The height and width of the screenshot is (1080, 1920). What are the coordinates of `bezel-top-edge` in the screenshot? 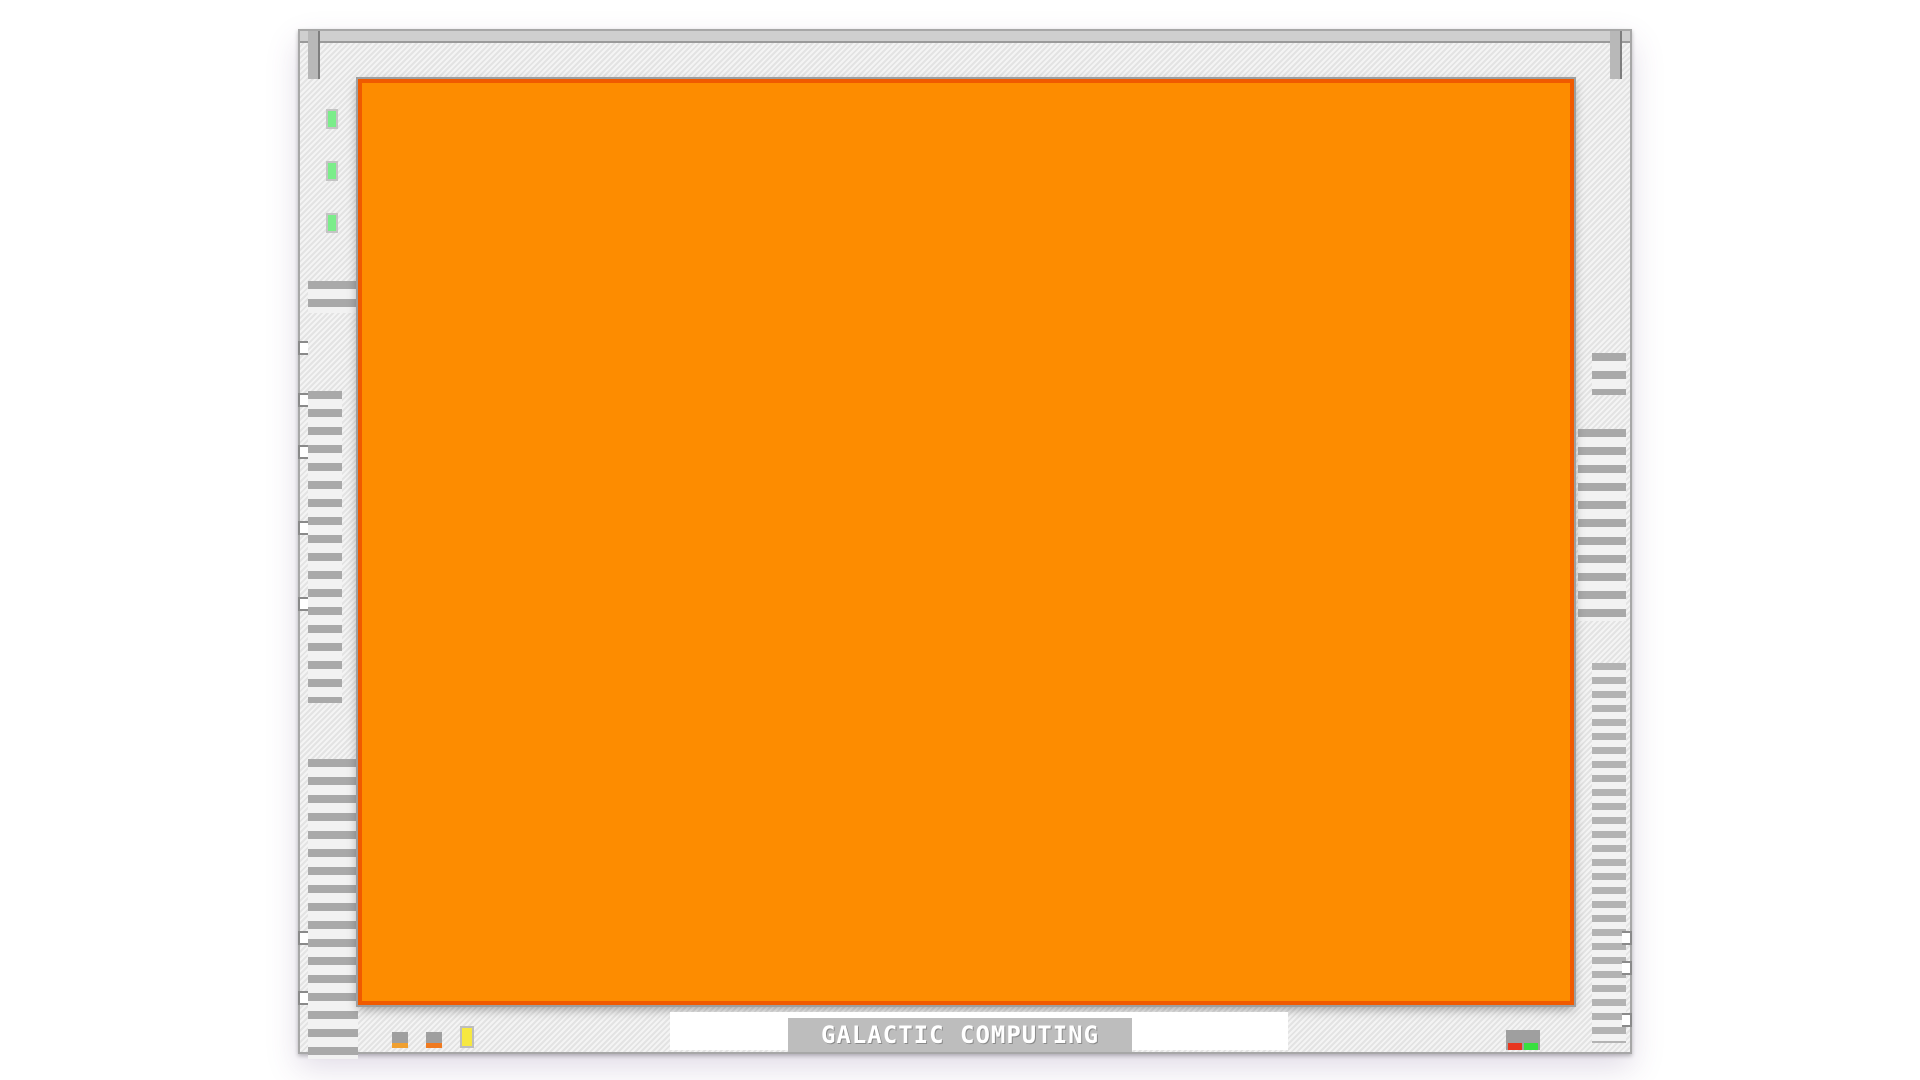 It's located at (965, 37).